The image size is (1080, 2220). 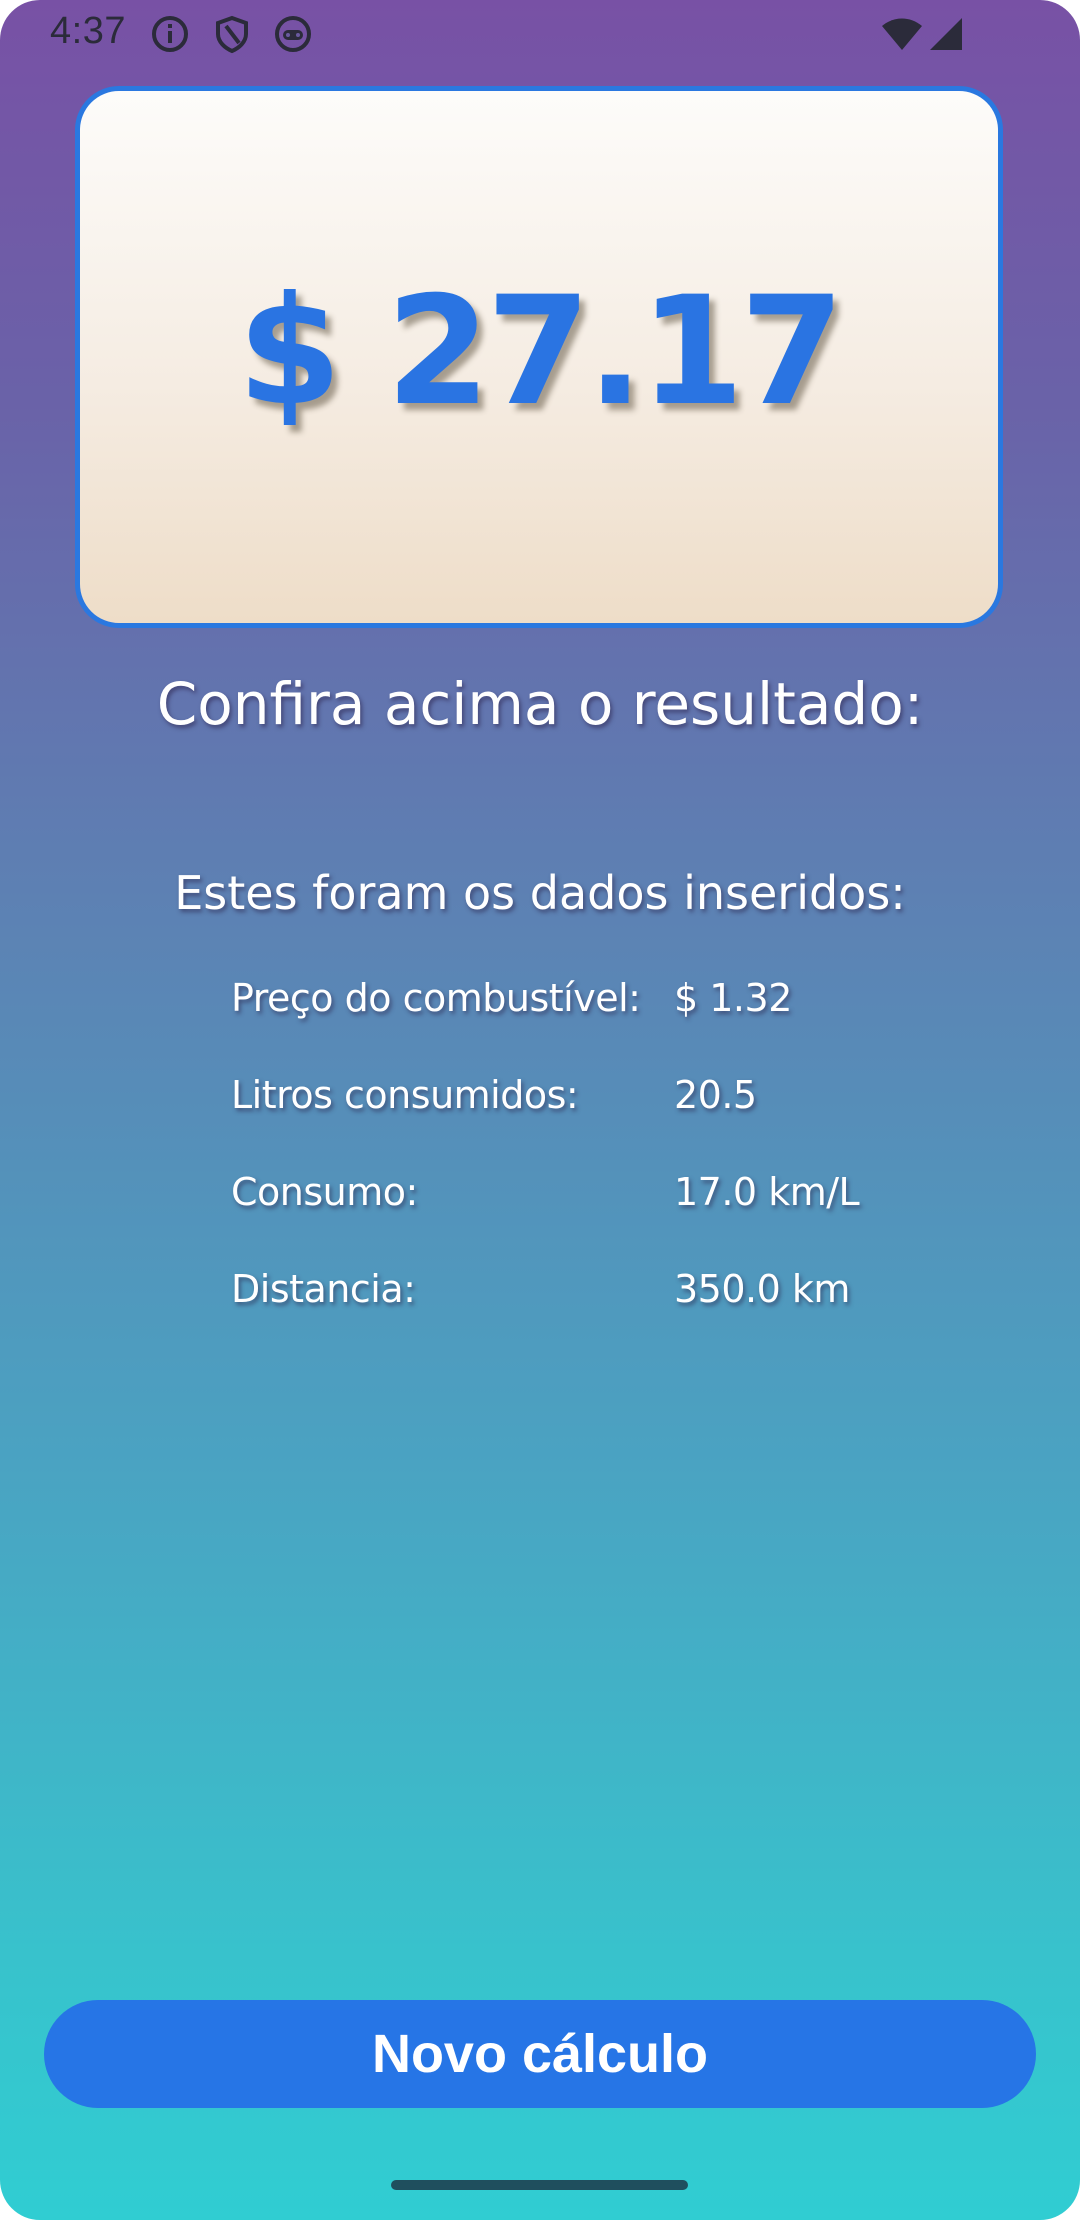 What do you see at coordinates (733, 998) in the screenshot?
I see `fuel-price-value: $ 1.32` at bounding box center [733, 998].